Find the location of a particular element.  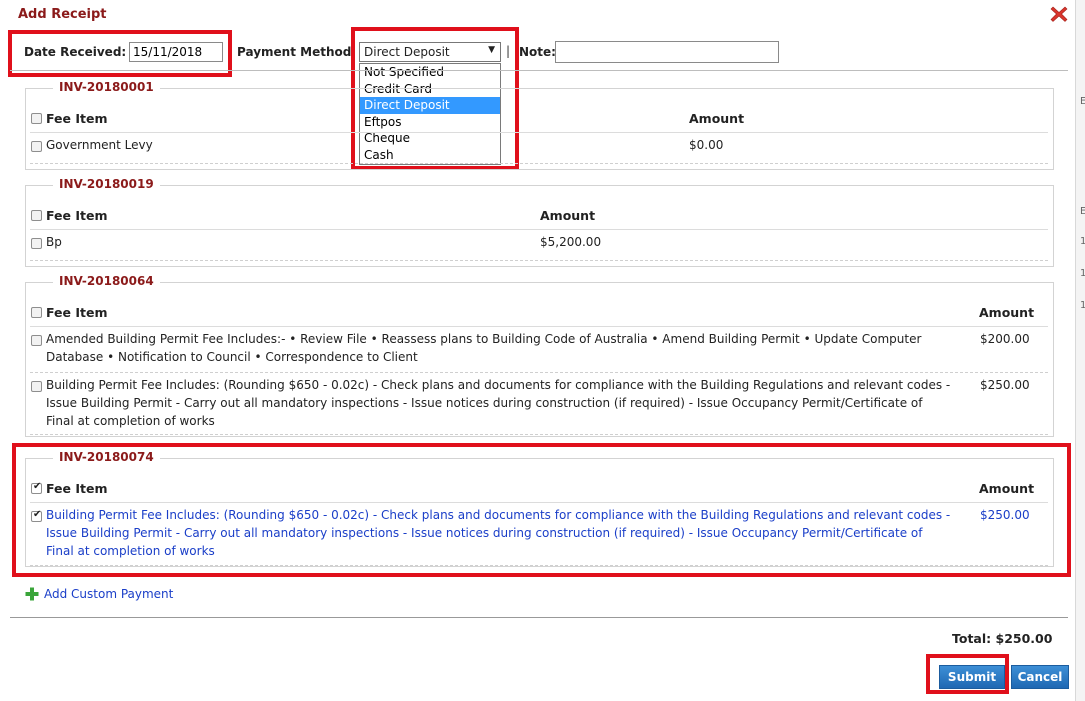

payment-method-select: Direct Deposit ▼ is located at coordinates (430, 52).